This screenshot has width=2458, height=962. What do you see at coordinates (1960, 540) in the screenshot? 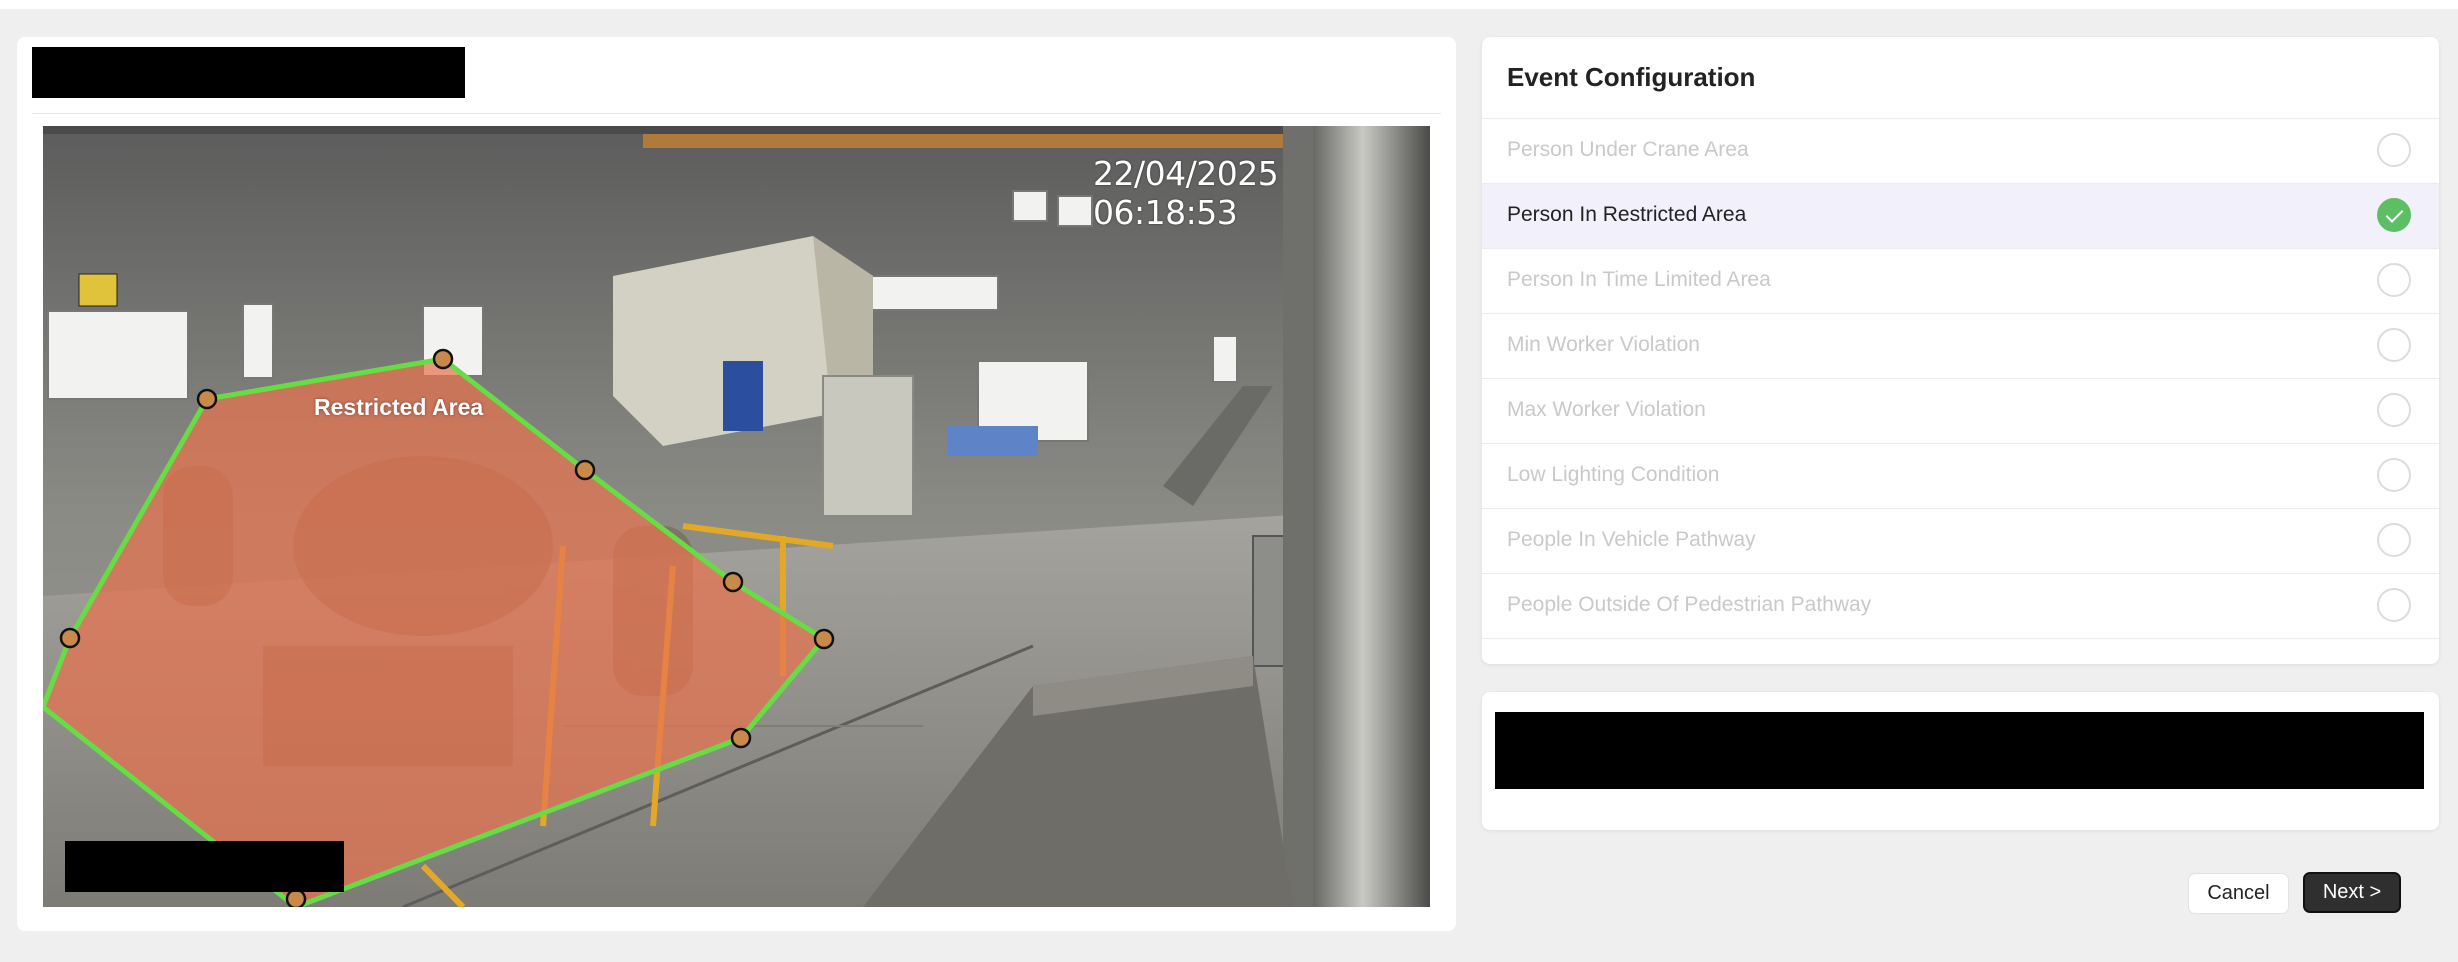
I see `event-option-people-in-vehicle-pathway: People In Vehicle Pathway` at bounding box center [1960, 540].